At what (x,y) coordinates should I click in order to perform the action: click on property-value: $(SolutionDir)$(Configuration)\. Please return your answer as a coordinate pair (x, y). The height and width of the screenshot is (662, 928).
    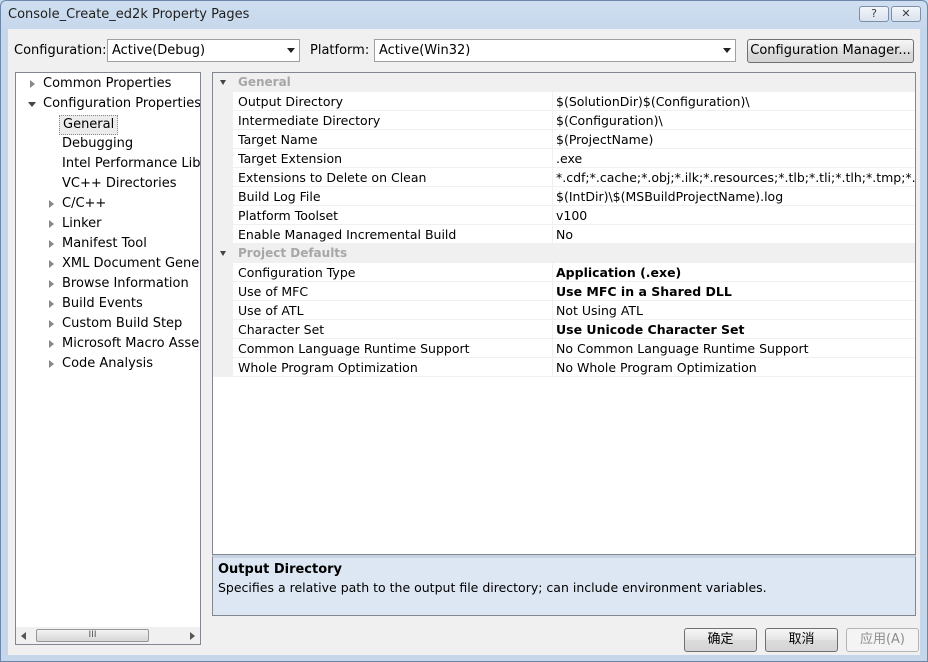
    Looking at the image, I should click on (653, 101).